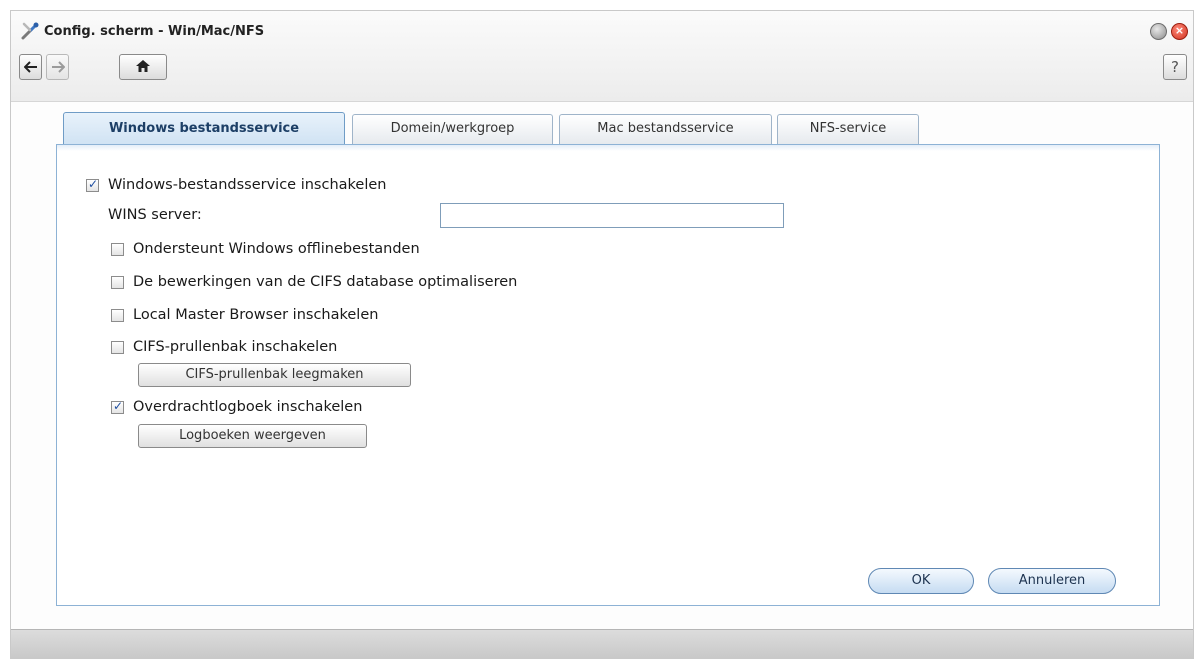 This screenshot has height=659, width=1194. What do you see at coordinates (247, 185) in the screenshot?
I see `enable-windows-service-label: Windows-bestandsservice inschakelen` at bounding box center [247, 185].